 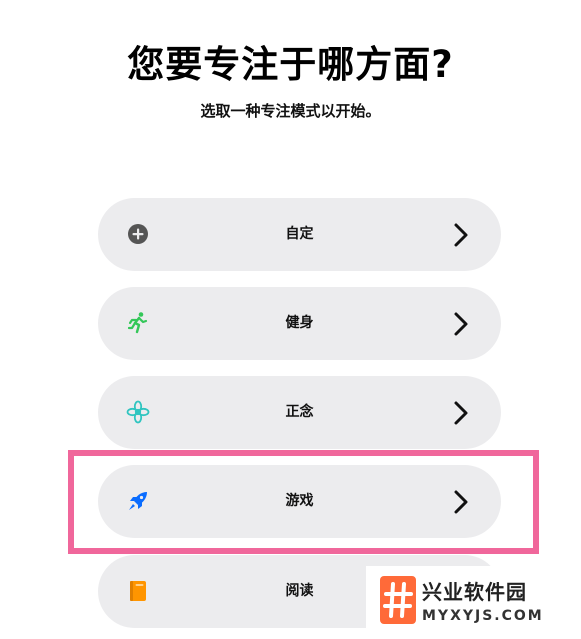 I want to click on highlight-box, so click(x=303, y=502).